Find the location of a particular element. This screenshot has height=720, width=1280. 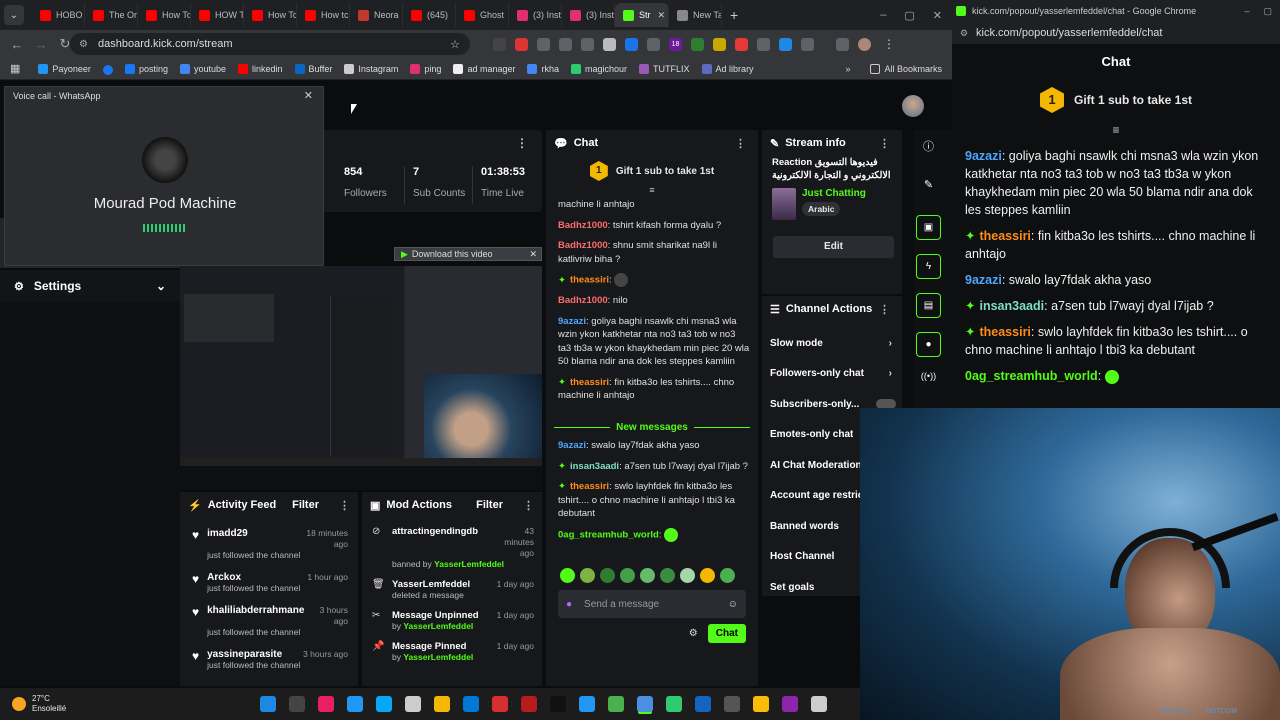

notion-icon is located at coordinates (703, 704).